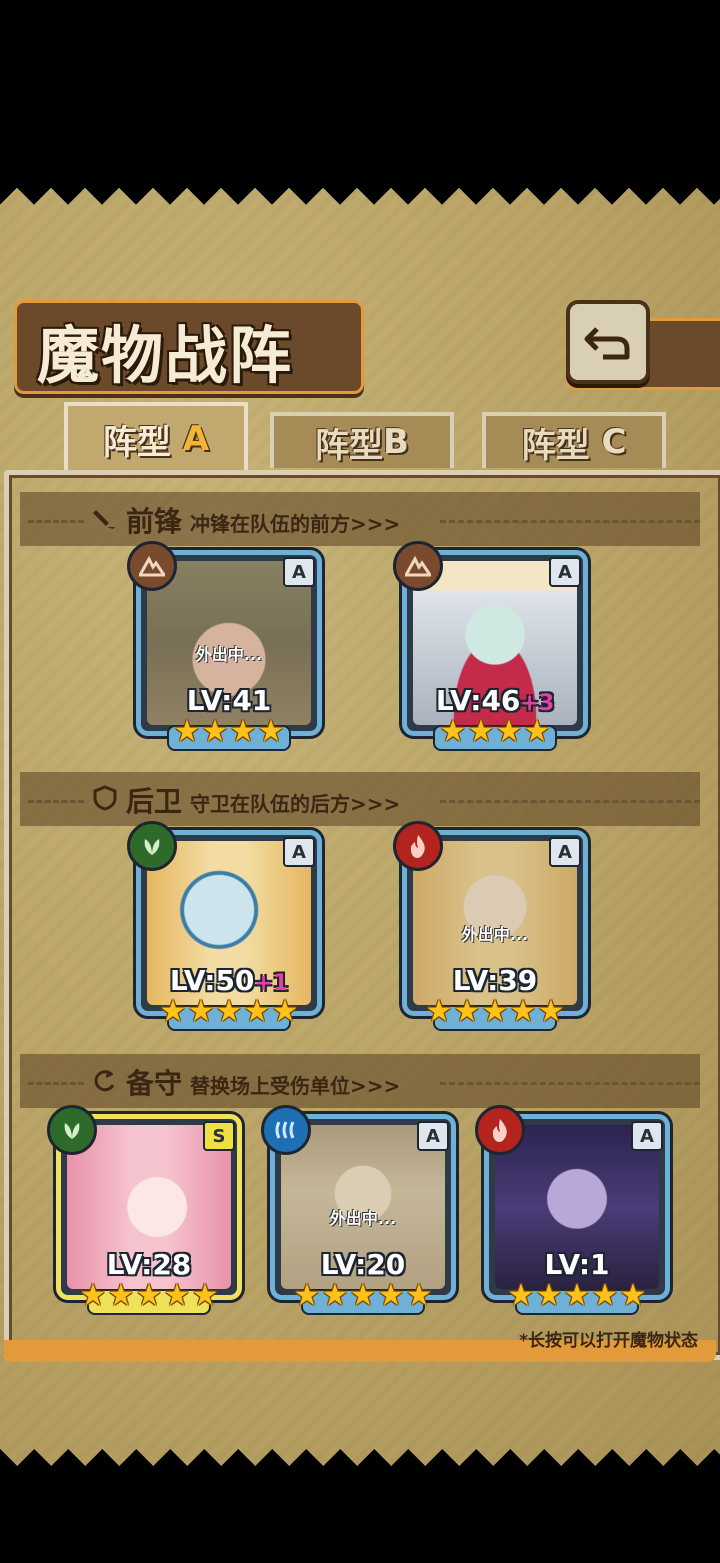  What do you see at coordinates (478, 700) in the screenshot?
I see `level-text: LV:46` at bounding box center [478, 700].